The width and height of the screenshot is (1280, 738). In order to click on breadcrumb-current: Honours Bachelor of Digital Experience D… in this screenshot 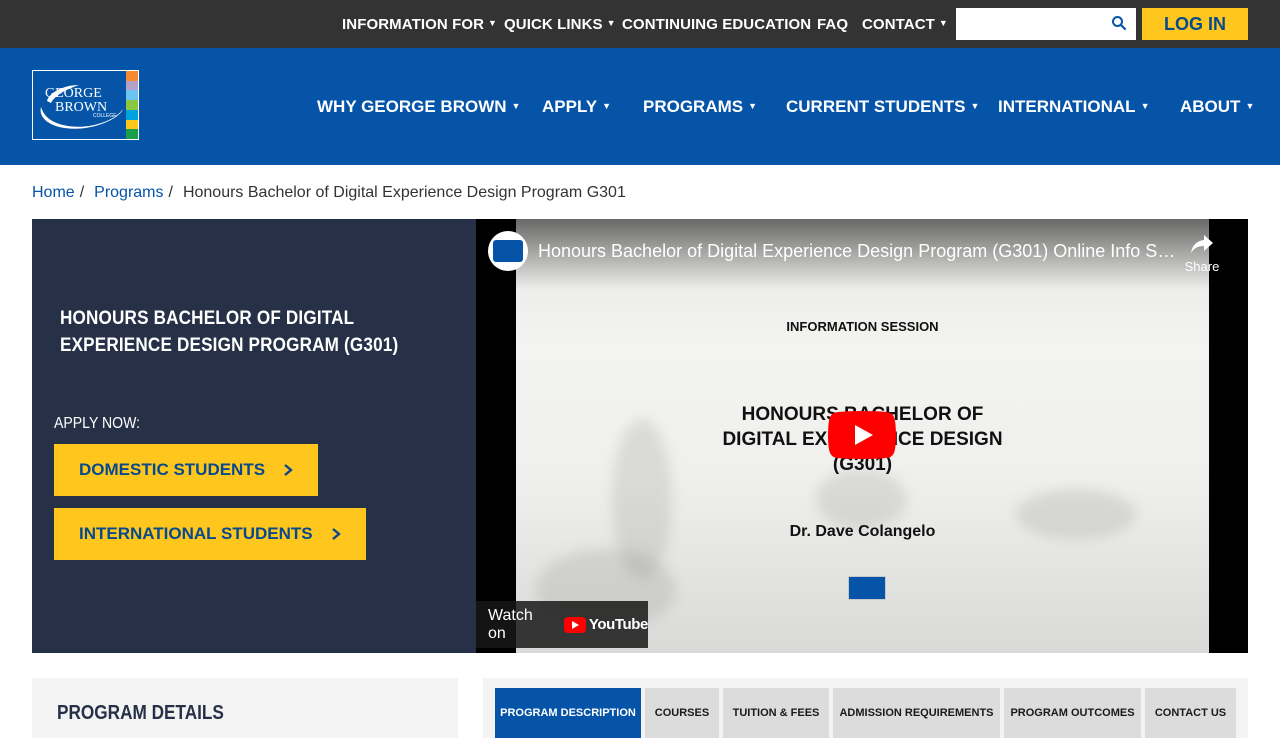, I will do `click(404, 192)`.